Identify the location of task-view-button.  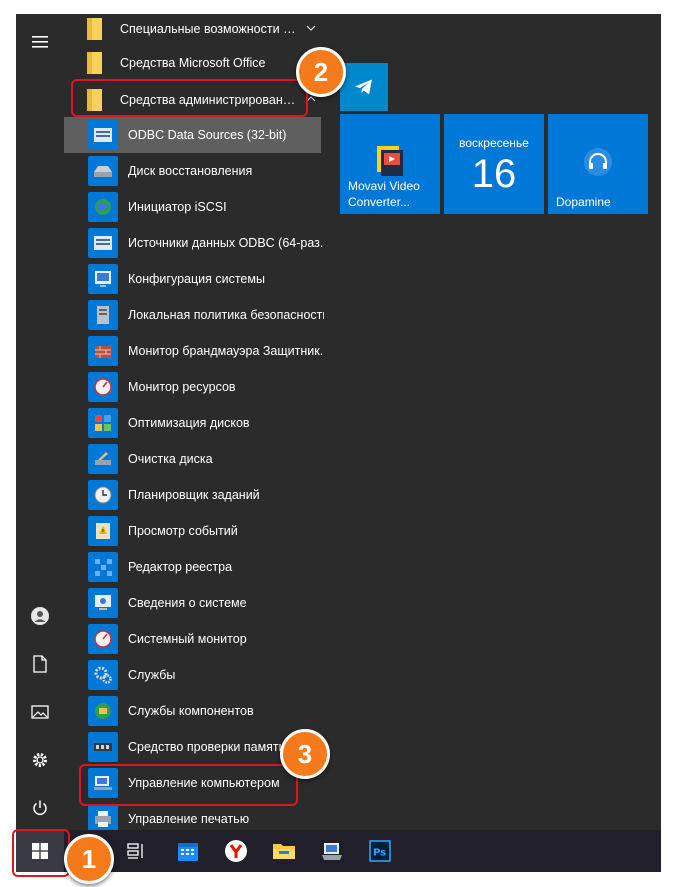
(136, 851).